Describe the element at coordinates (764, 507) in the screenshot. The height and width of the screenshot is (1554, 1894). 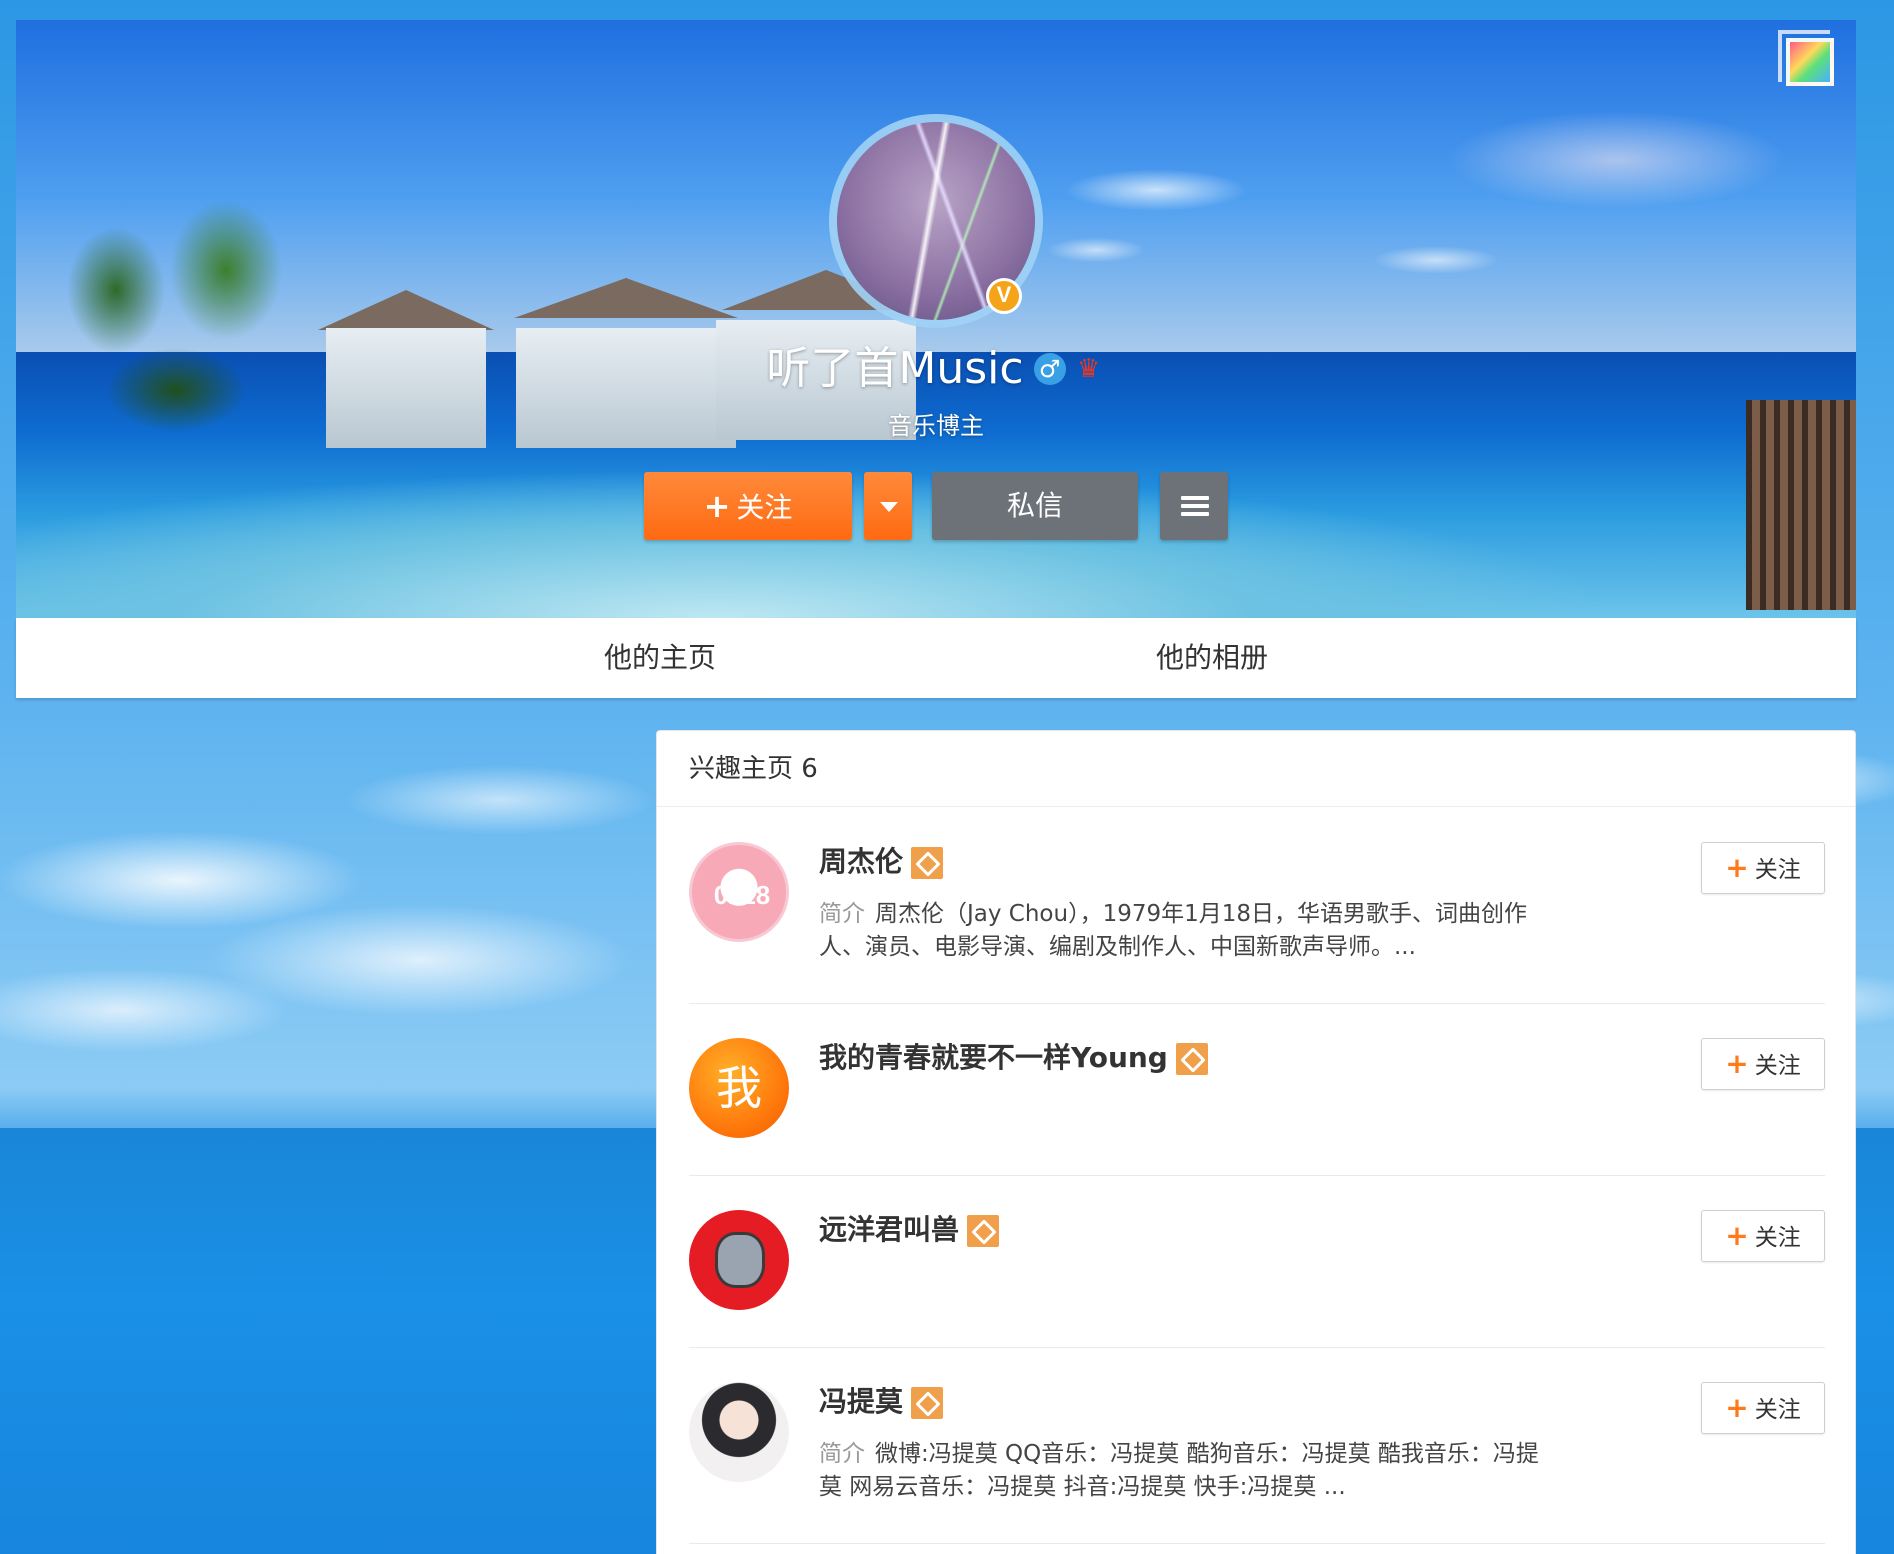
I see `follow-button-label: 关注` at that location.